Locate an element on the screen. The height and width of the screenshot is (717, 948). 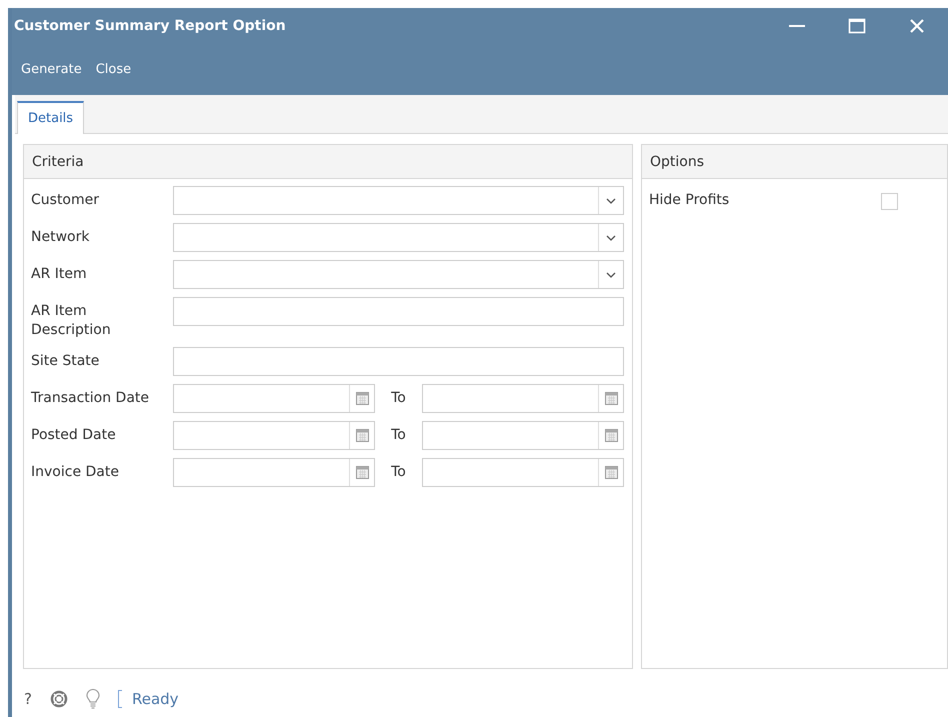
field-label: AR Item Description is located at coordinates (71, 321).